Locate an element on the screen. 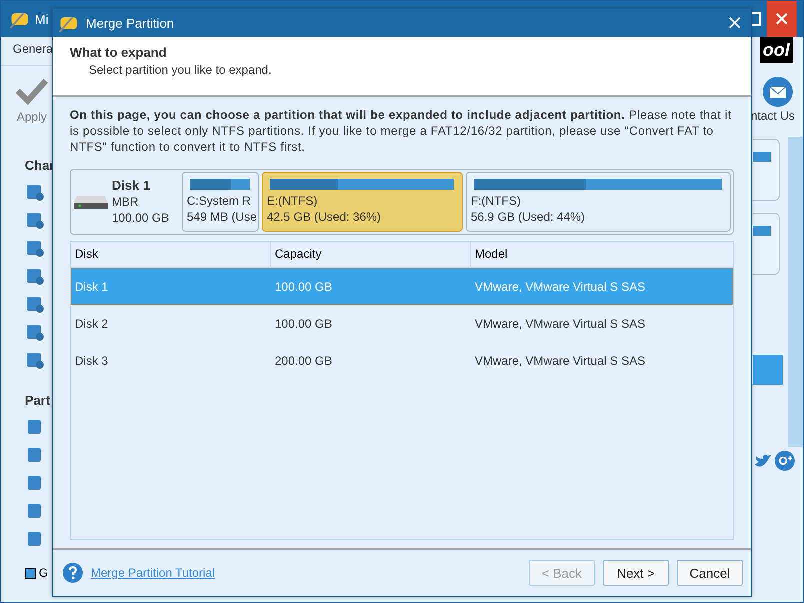 The image size is (804, 603). legend-swatch is located at coordinates (30, 573).